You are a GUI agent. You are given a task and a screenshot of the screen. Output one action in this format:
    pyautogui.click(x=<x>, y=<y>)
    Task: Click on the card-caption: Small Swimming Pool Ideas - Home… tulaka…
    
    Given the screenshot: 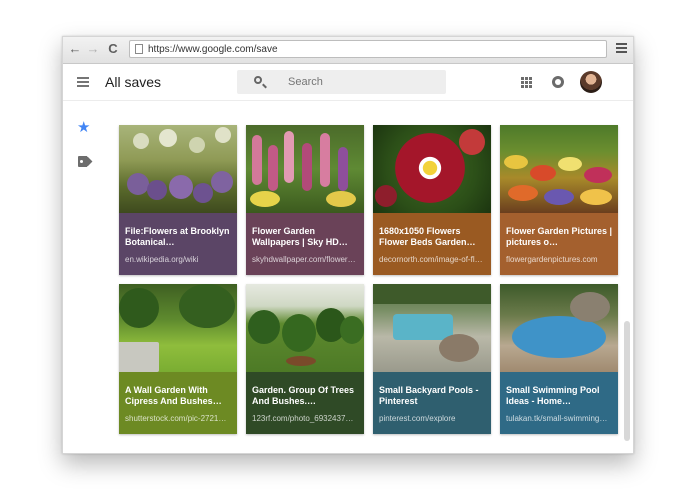 What is the action you would take?
    pyautogui.click(x=559, y=403)
    